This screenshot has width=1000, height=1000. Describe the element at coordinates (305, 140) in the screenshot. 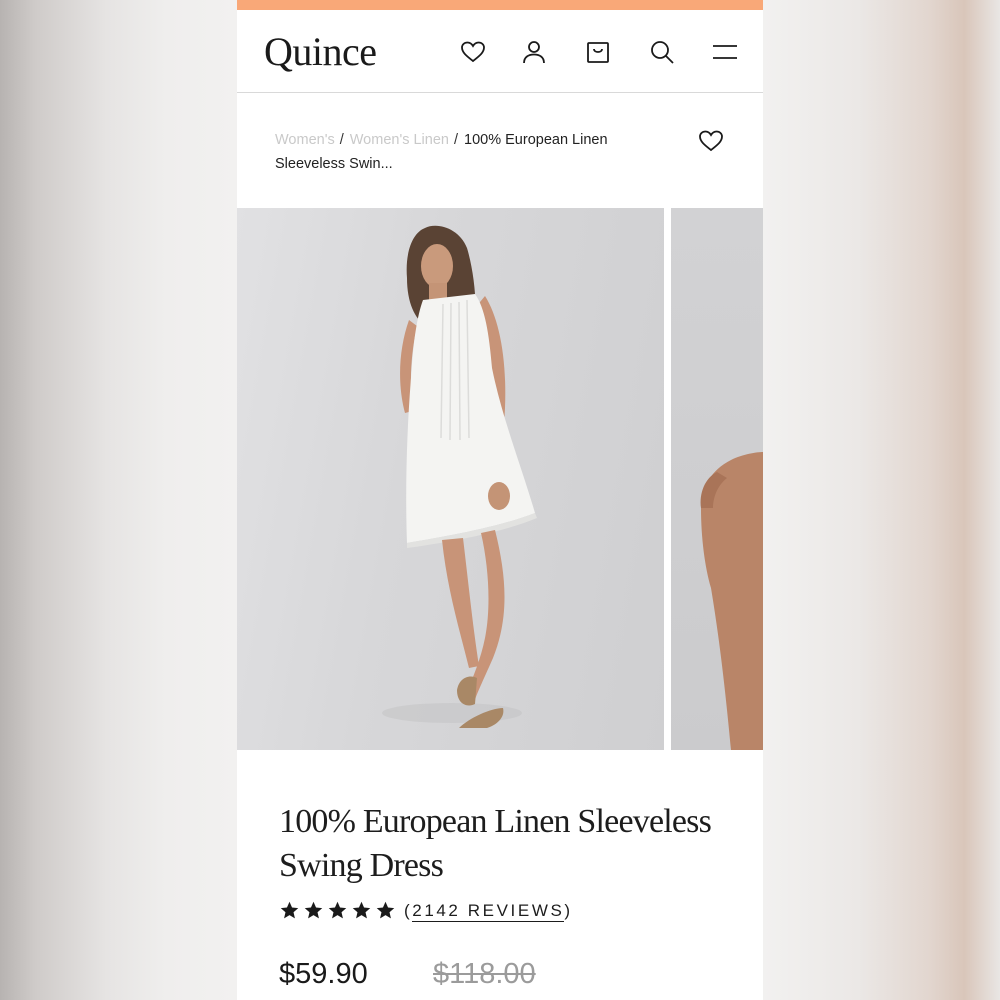

I see `breadcrumb-womens: Women's` at that location.